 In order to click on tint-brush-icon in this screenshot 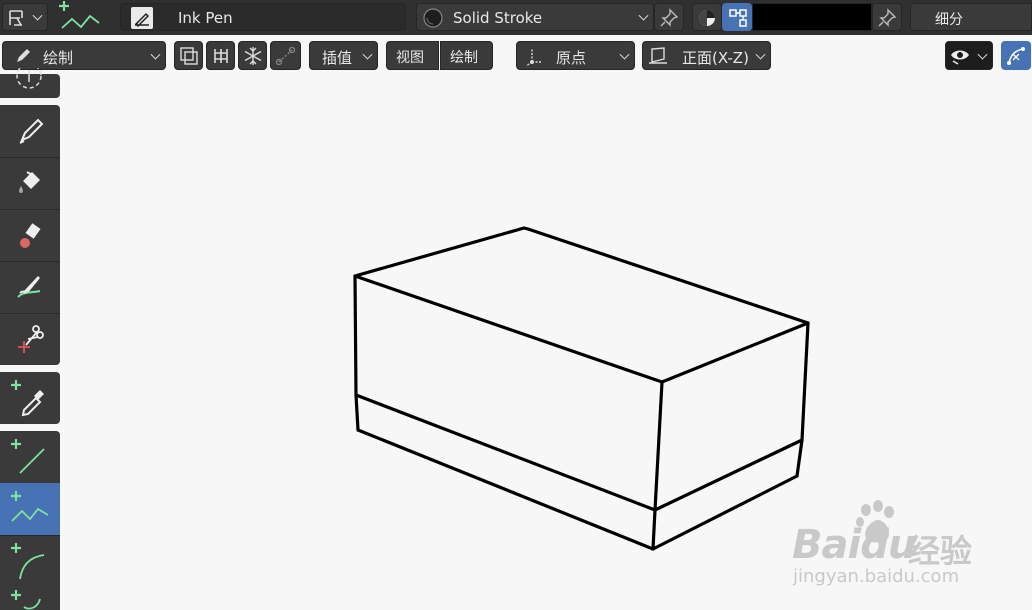, I will do `click(30, 287)`.